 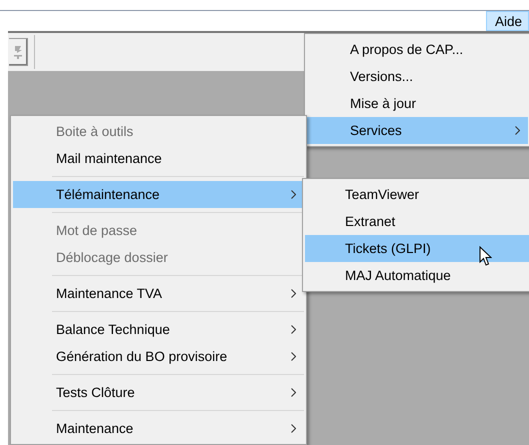 I want to click on menu-item: Tickets (GLPI), so click(x=417, y=248).